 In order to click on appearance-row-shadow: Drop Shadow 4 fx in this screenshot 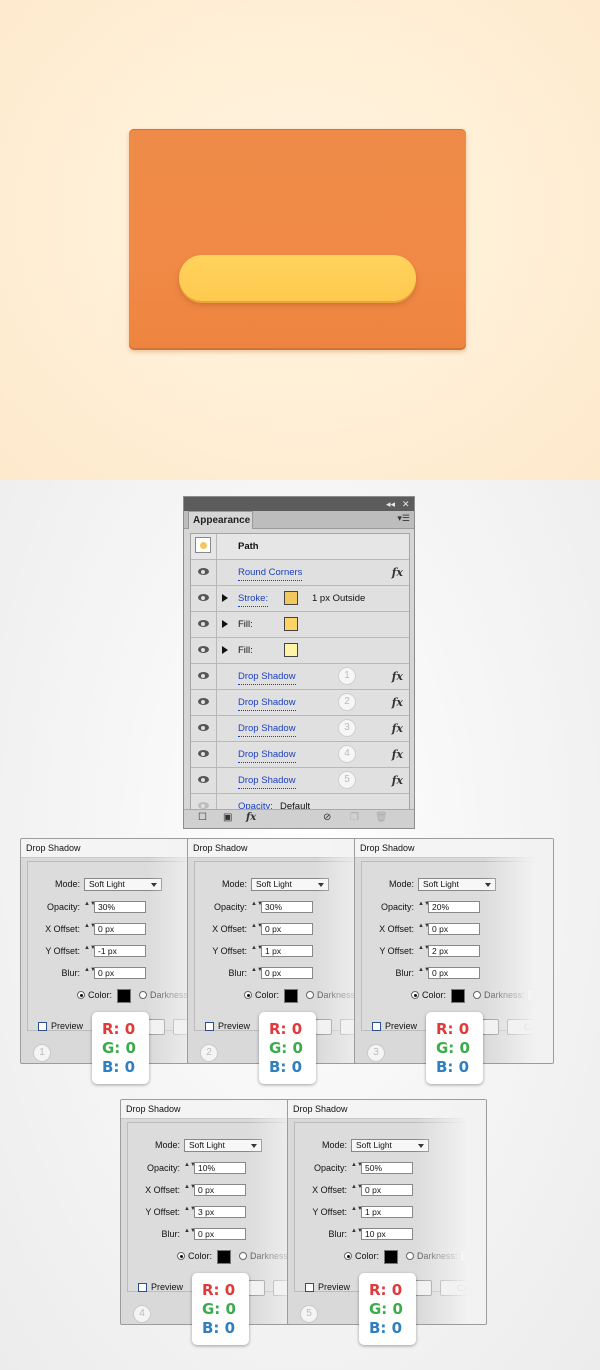, I will do `click(300, 755)`.